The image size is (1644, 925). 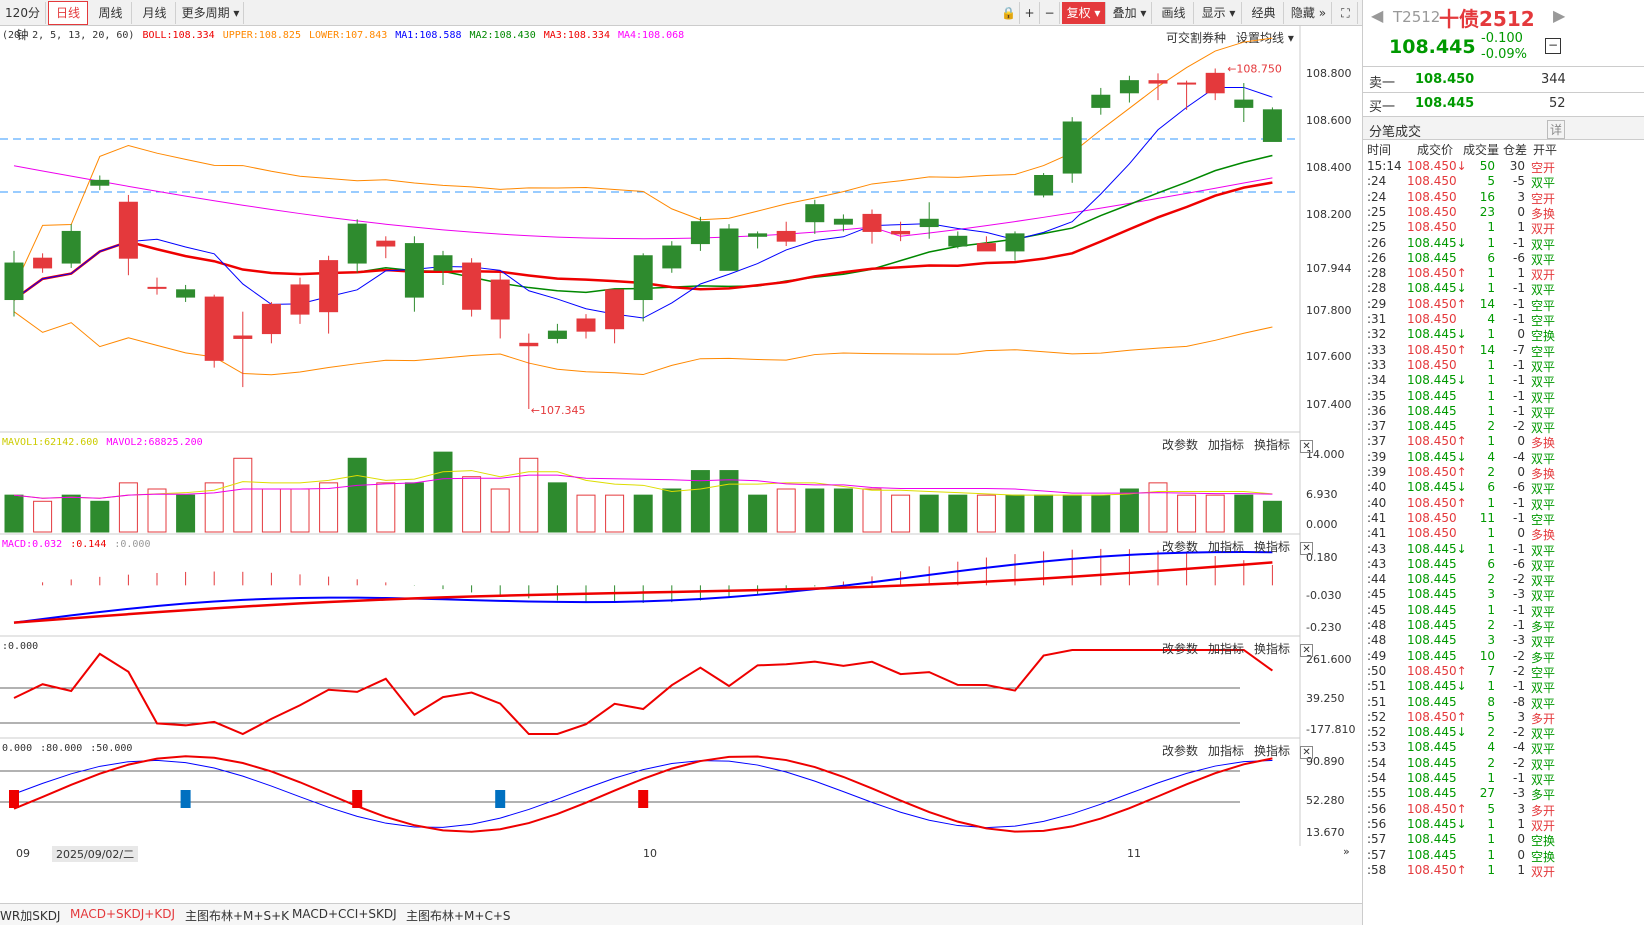 What do you see at coordinates (1346, 851) in the screenshot?
I see `scroll-right-icon: »` at bounding box center [1346, 851].